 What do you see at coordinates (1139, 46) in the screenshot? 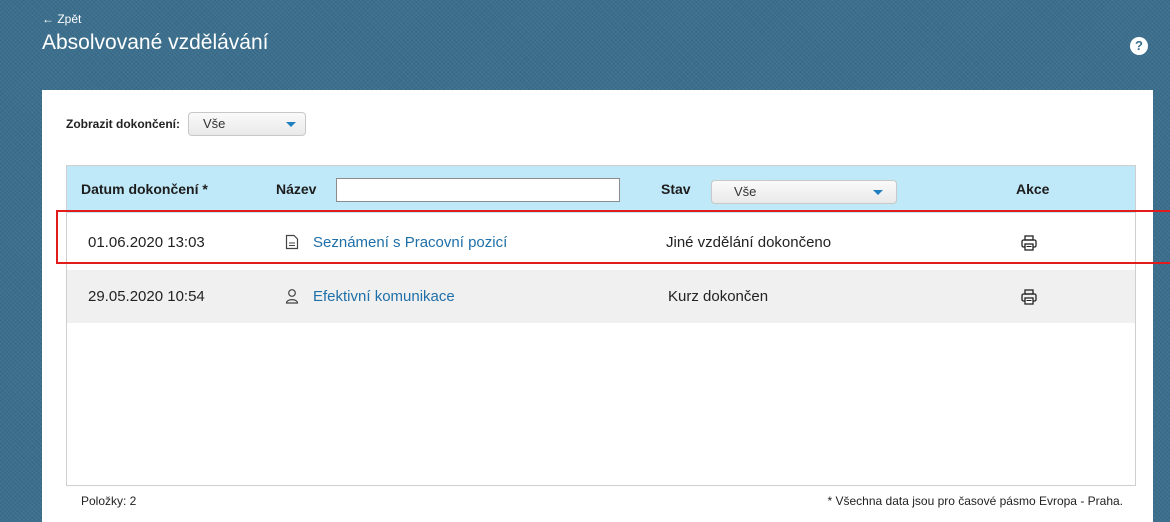
I see `help-icon: ?` at bounding box center [1139, 46].